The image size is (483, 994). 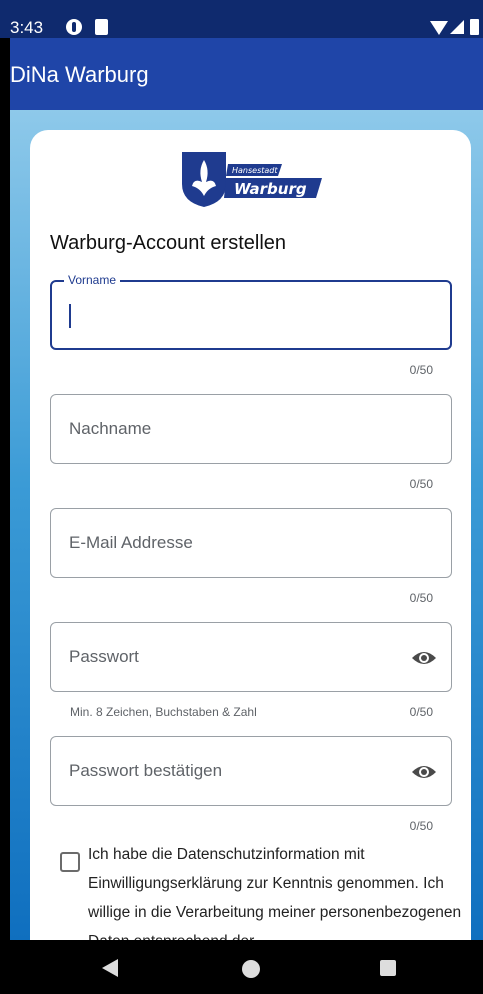 What do you see at coordinates (251, 657) in the screenshot?
I see `password-field: Passwort` at bounding box center [251, 657].